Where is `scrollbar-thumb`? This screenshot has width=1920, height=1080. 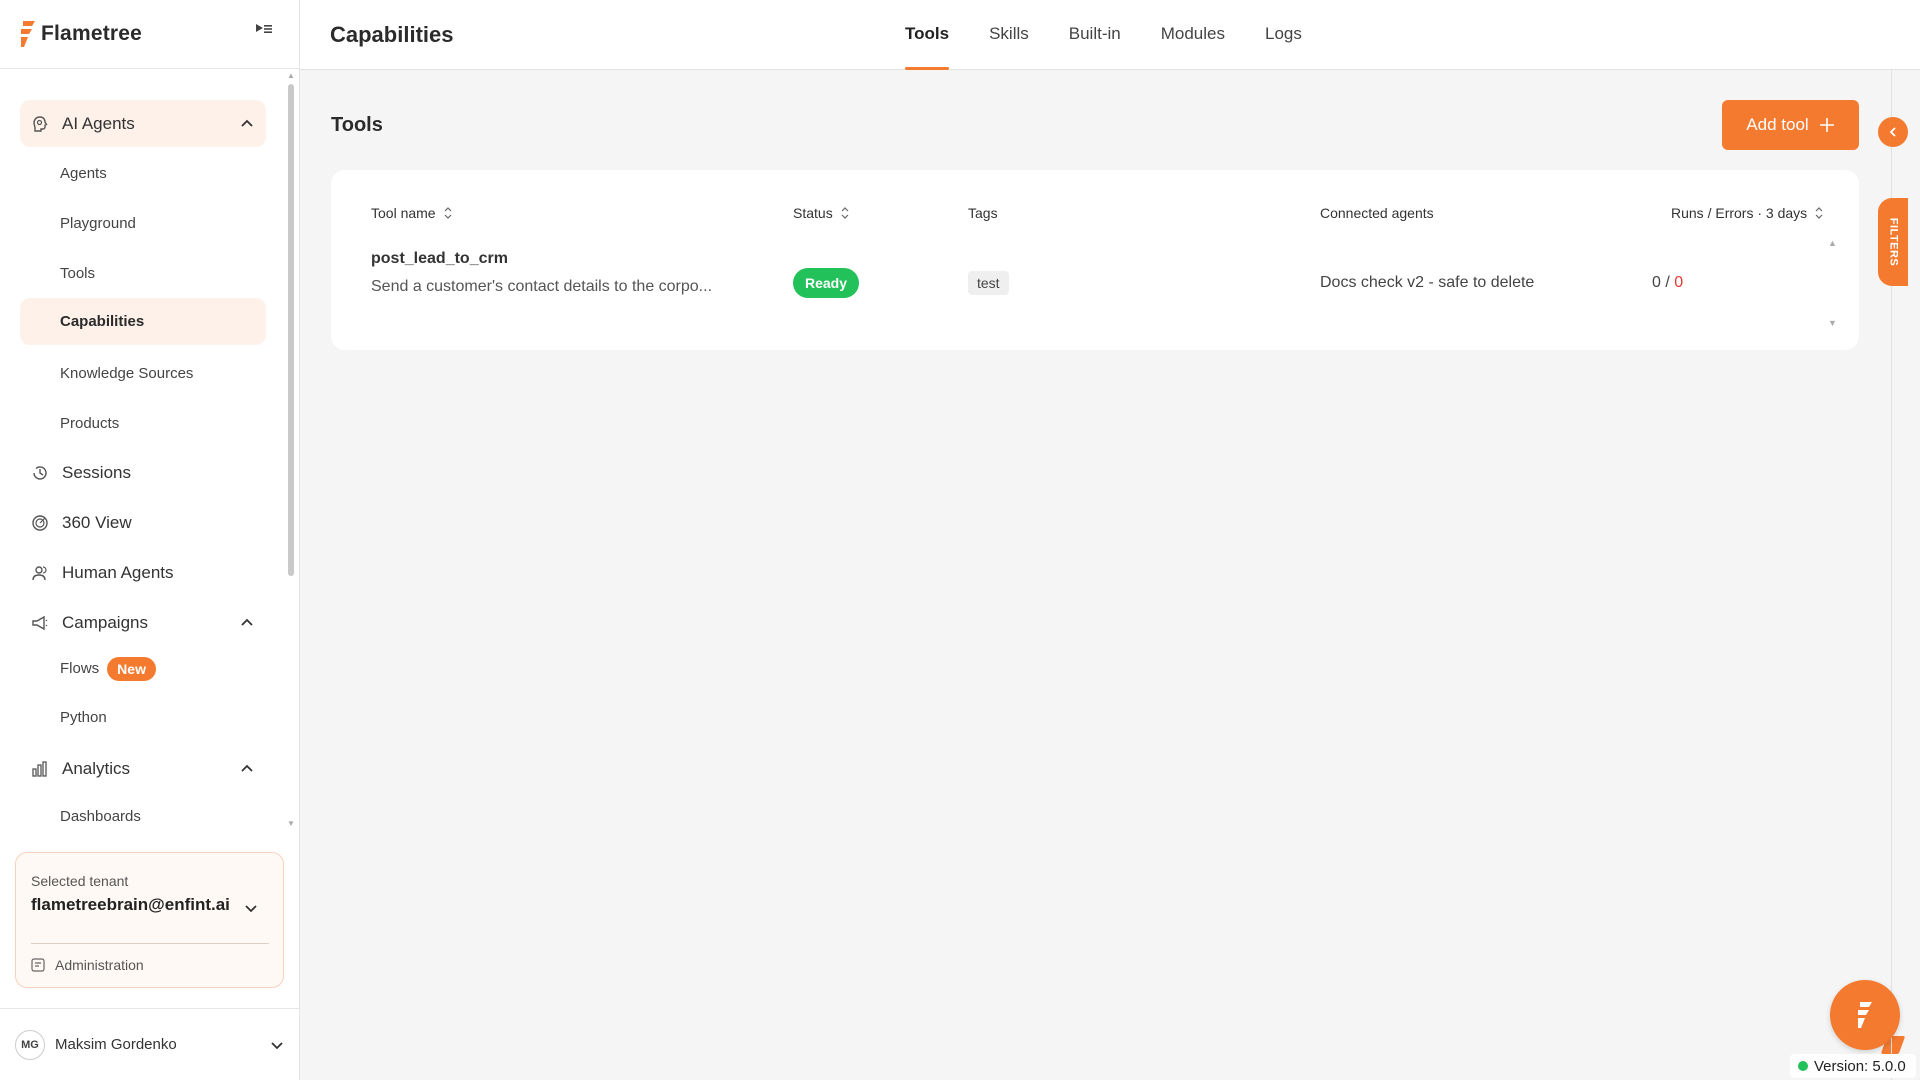 scrollbar-thumb is located at coordinates (291, 330).